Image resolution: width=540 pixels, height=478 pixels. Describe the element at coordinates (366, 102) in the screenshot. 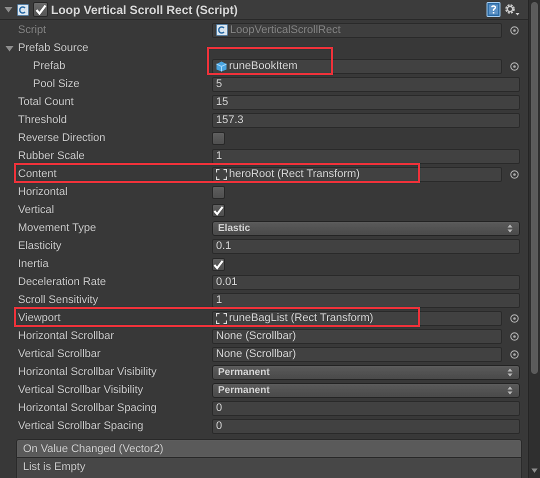

I see `number-field: 15` at that location.